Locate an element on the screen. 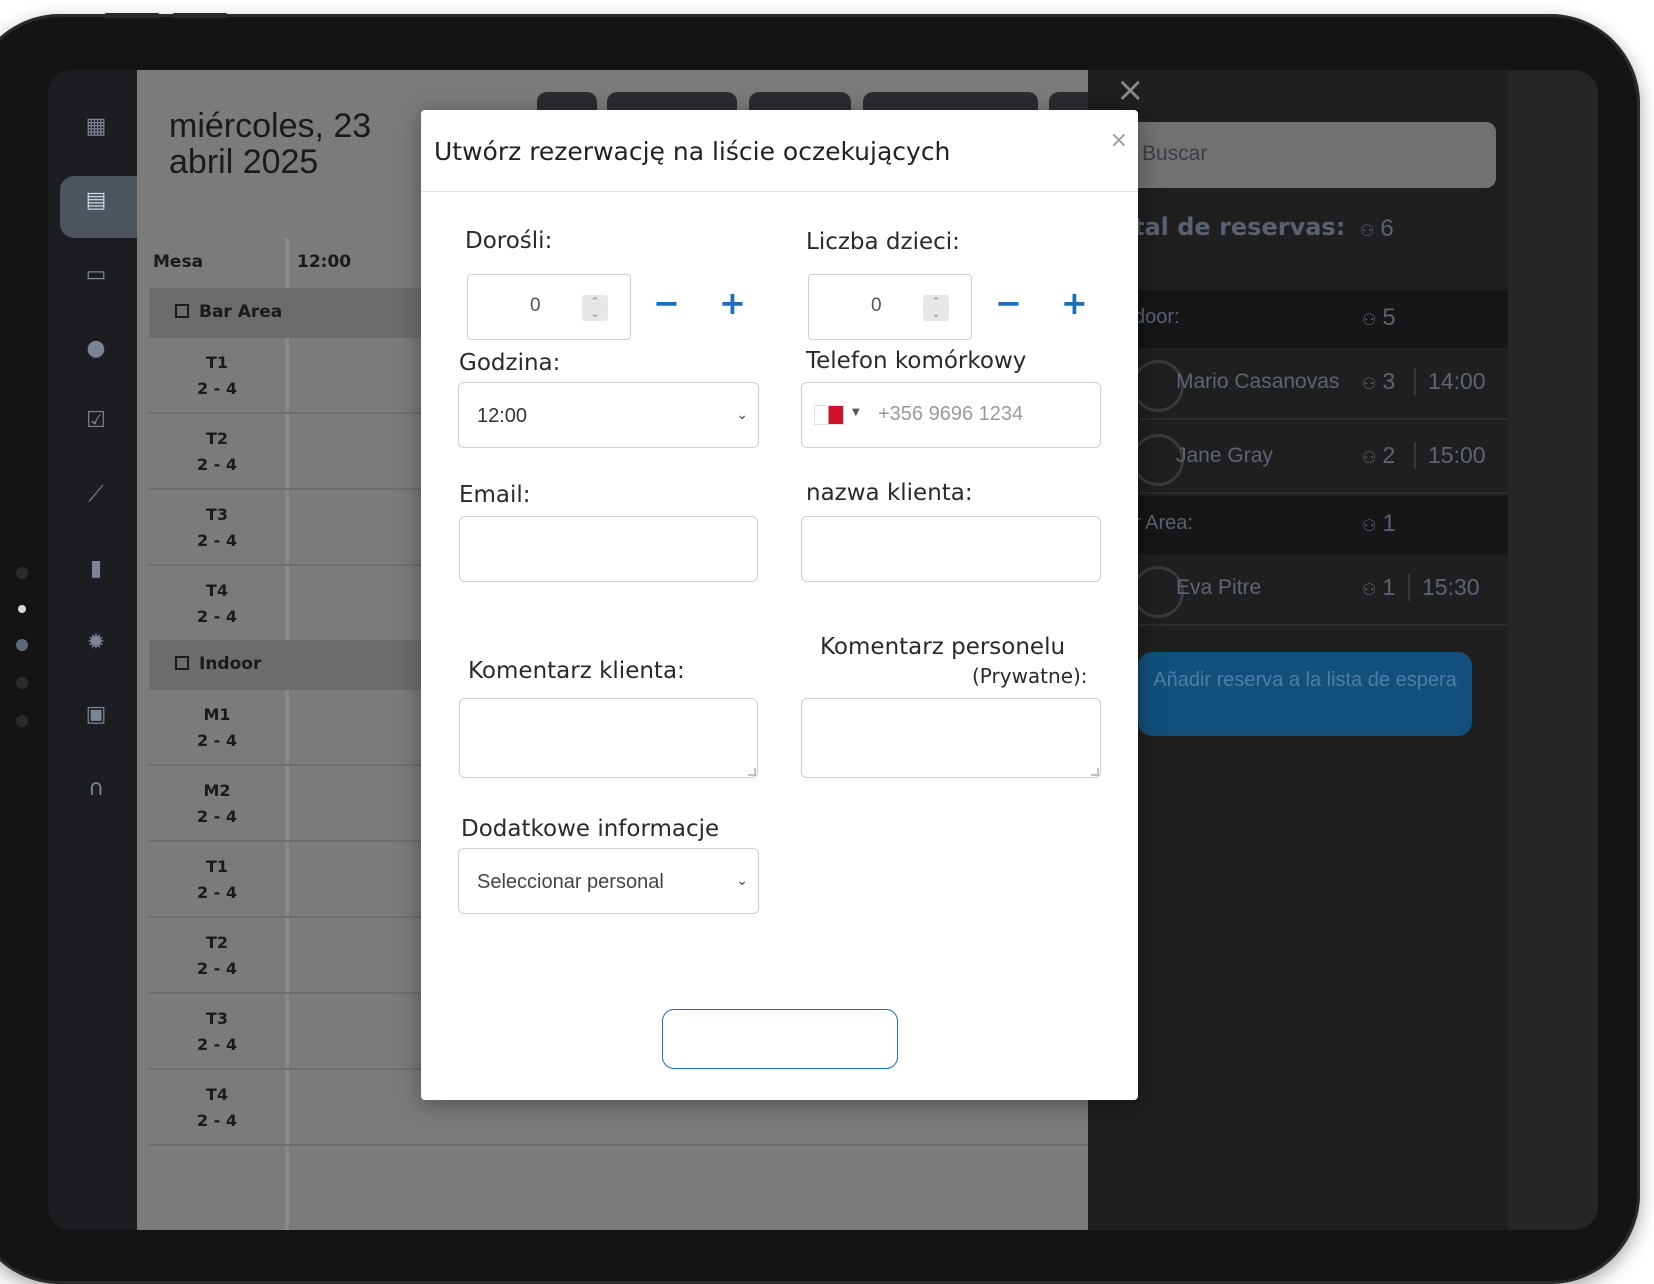 The height and width of the screenshot is (1284, 1654). phone-label: Telefon komórkowy is located at coordinates (916, 361).